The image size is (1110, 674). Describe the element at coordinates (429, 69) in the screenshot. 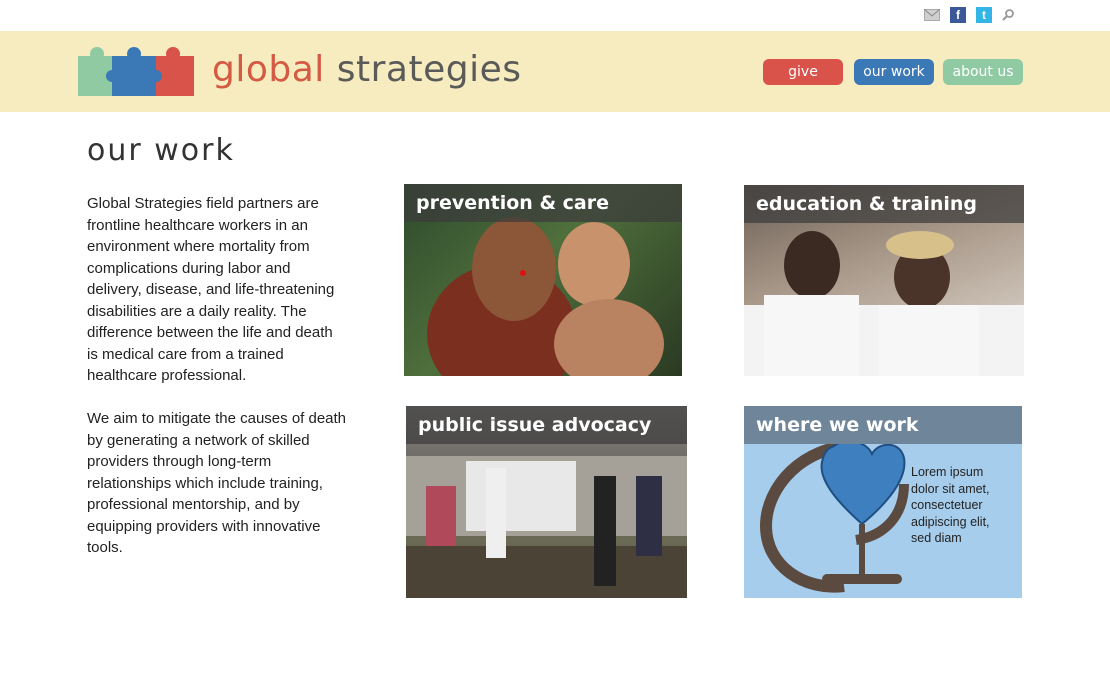

I see `brand-word-strategies: strategies` at that location.